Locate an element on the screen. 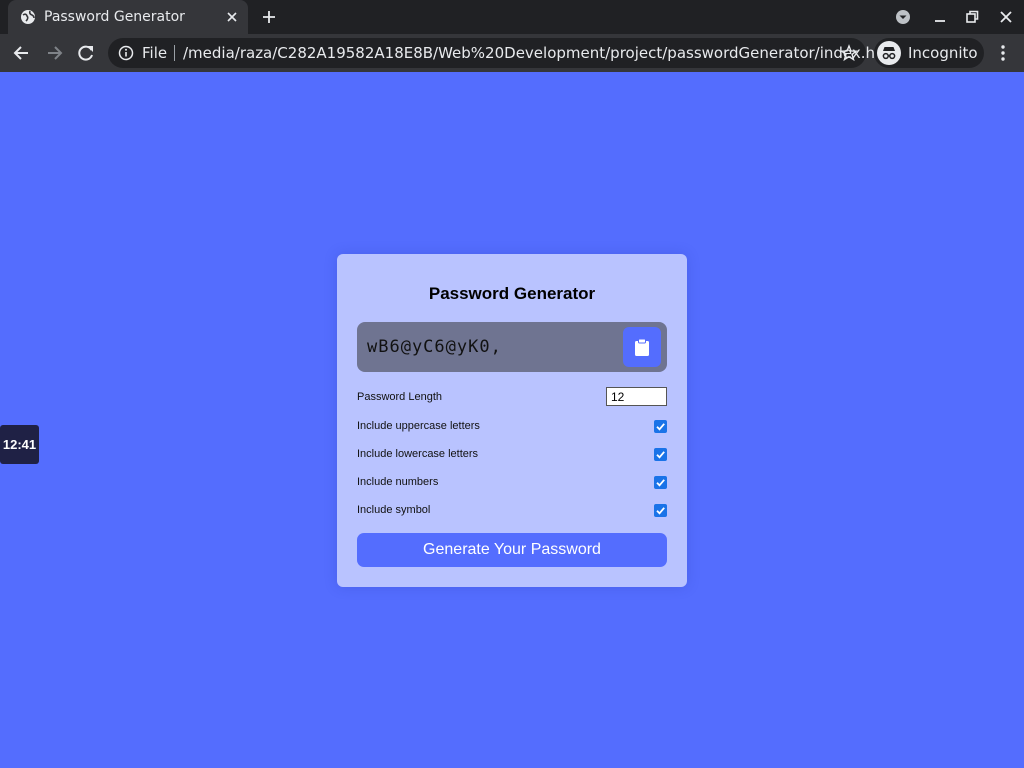  numbers-label: Include numbers is located at coordinates (398, 482).